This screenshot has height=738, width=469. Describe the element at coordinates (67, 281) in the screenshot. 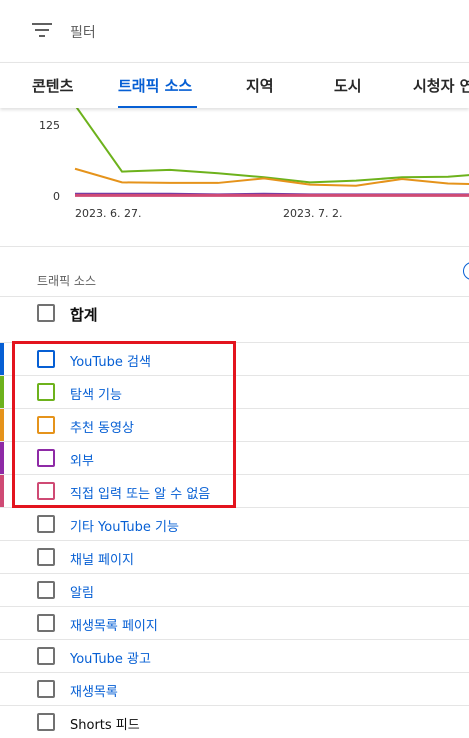

I see `table-title: 트래픽 소스` at that location.